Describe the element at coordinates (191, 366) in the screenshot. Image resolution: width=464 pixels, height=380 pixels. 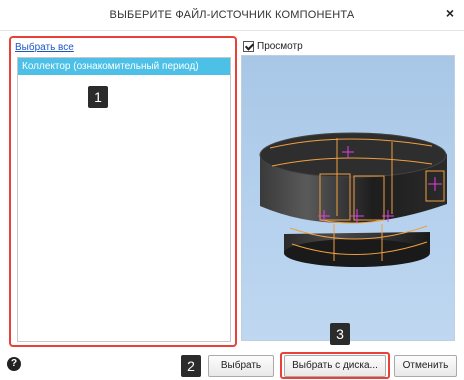
I see `annotation-marker-2: 2` at that location.